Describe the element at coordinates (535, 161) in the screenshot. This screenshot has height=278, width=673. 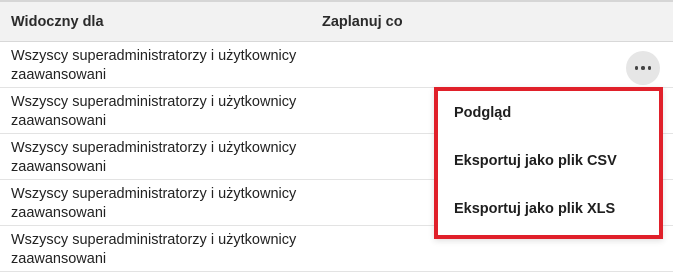
I see `menu-item-export-csv: Eksportuj jako plik CSV` at that location.